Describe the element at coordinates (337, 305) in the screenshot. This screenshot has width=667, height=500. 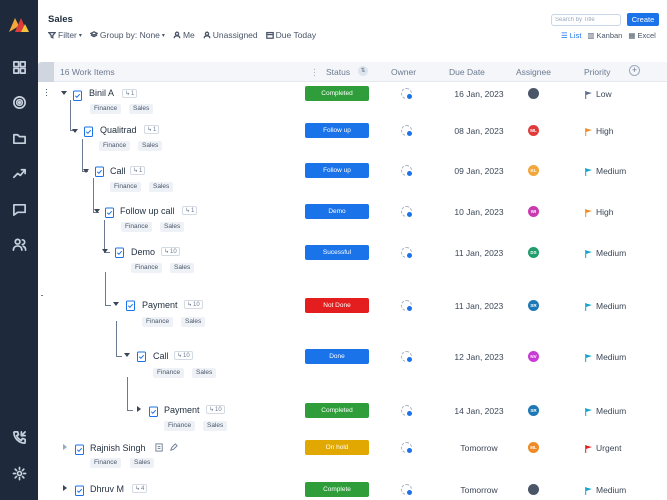
I see `status-badge: Not Done` at that location.